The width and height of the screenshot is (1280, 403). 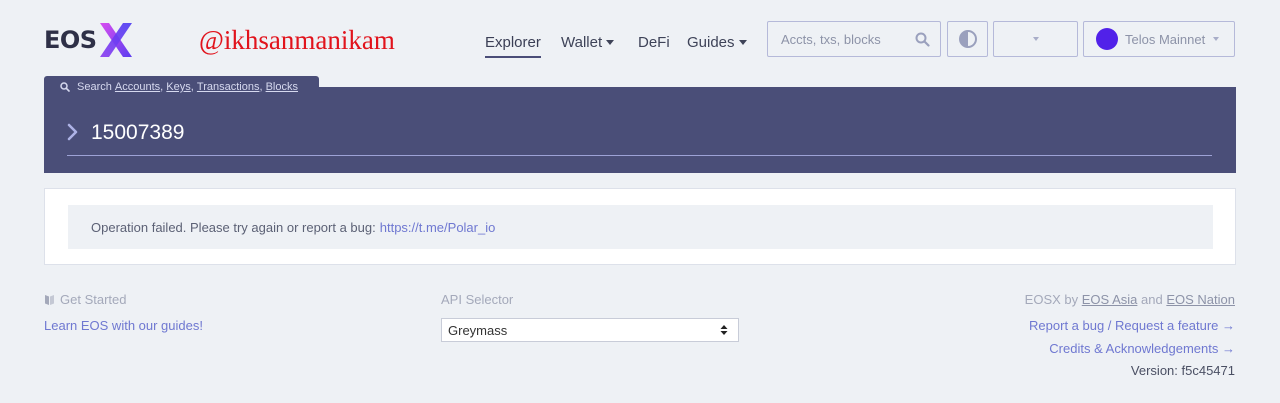 What do you see at coordinates (115, 40) in the screenshot?
I see `logo-x-icon` at bounding box center [115, 40].